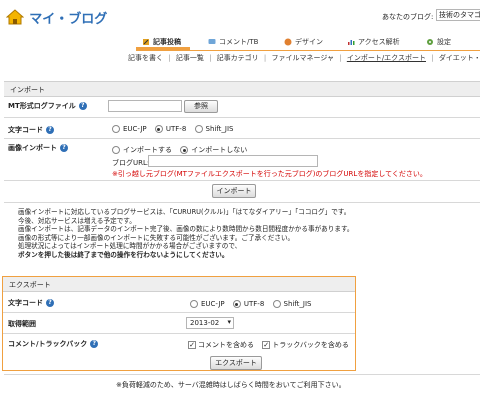 This screenshot has width=480, height=396. Describe the element at coordinates (292, 304) in the screenshot. I see `export-charset-sjis: Shift_JIS` at that location.